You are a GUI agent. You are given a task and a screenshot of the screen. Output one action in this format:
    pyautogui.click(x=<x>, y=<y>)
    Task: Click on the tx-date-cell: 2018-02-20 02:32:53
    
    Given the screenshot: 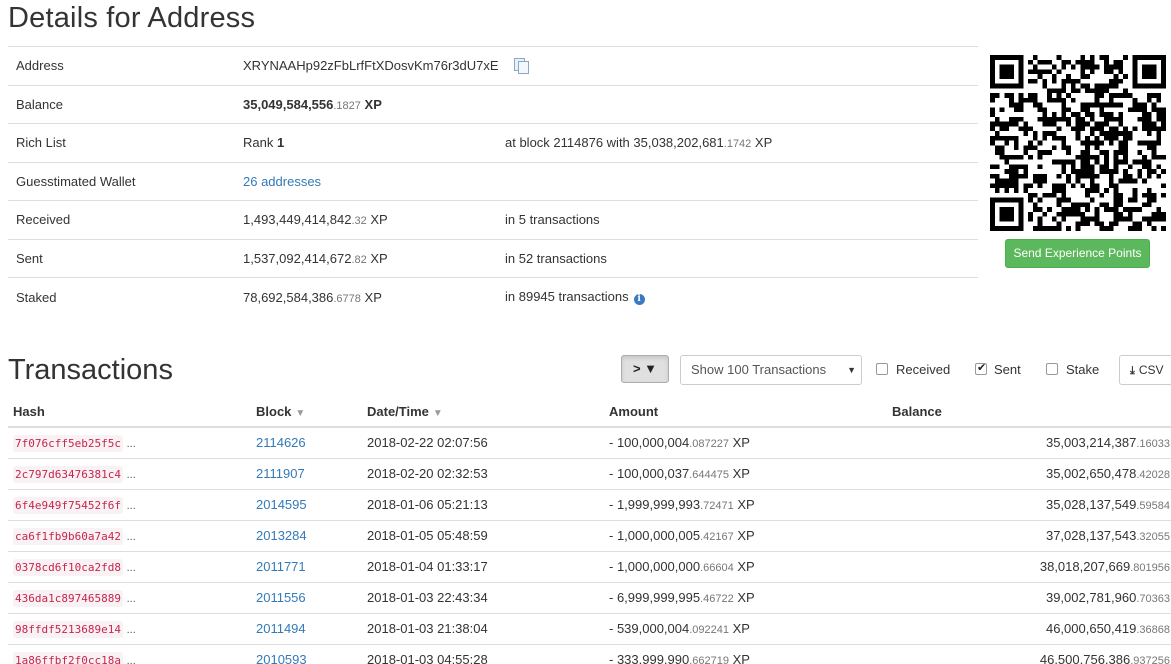 What is the action you would take?
    pyautogui.click(x=483, y=474)
    